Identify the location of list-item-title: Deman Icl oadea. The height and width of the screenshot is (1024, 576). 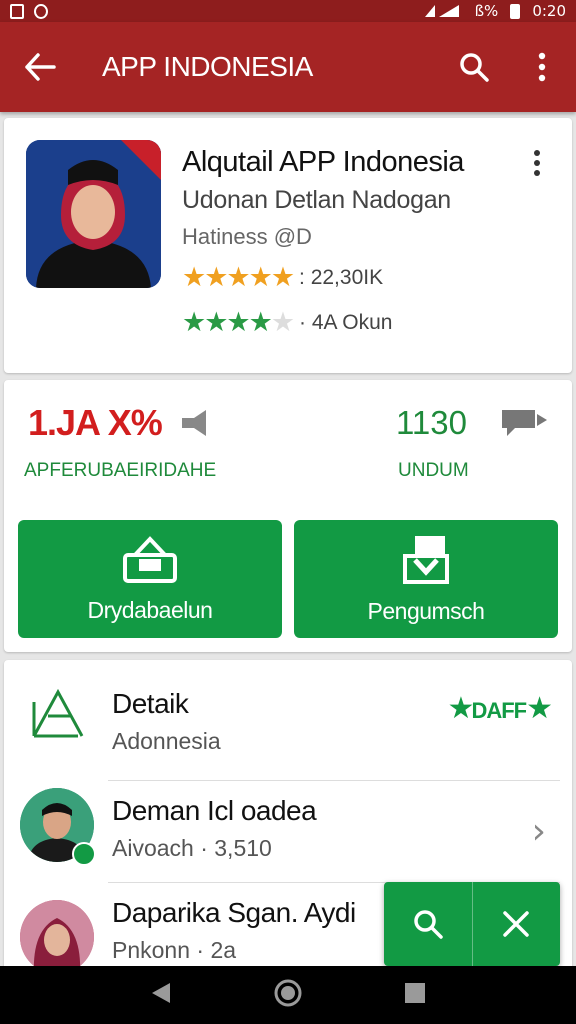
(214, 810).